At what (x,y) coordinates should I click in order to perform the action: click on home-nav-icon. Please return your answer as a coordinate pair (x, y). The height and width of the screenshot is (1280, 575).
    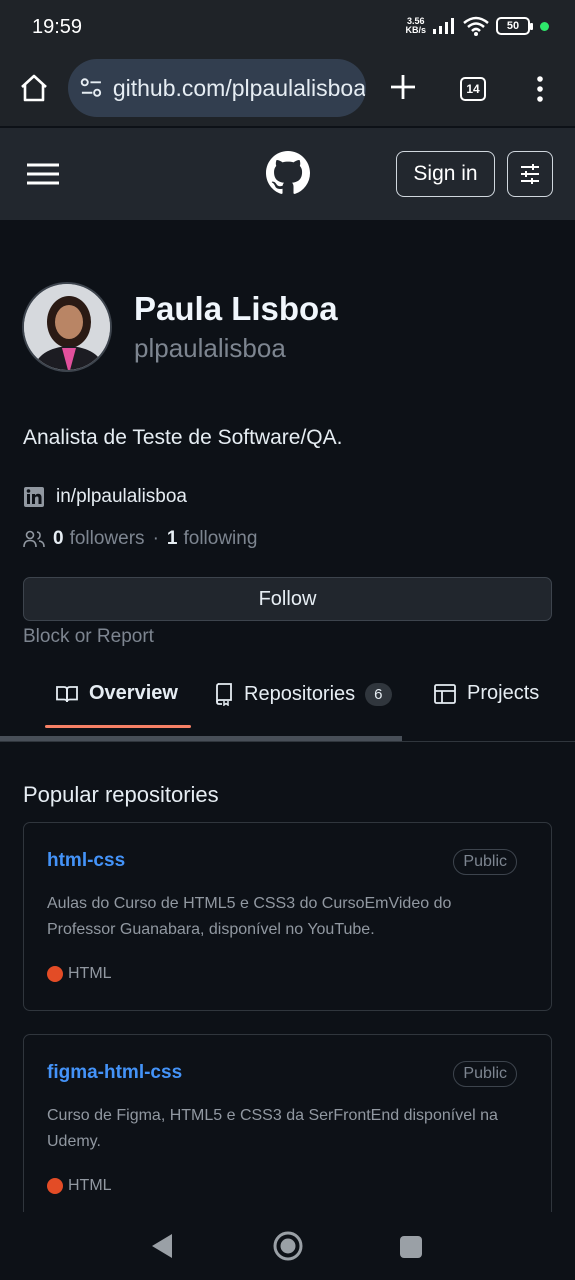
    Looking at the image, I should click on (288, 1246).